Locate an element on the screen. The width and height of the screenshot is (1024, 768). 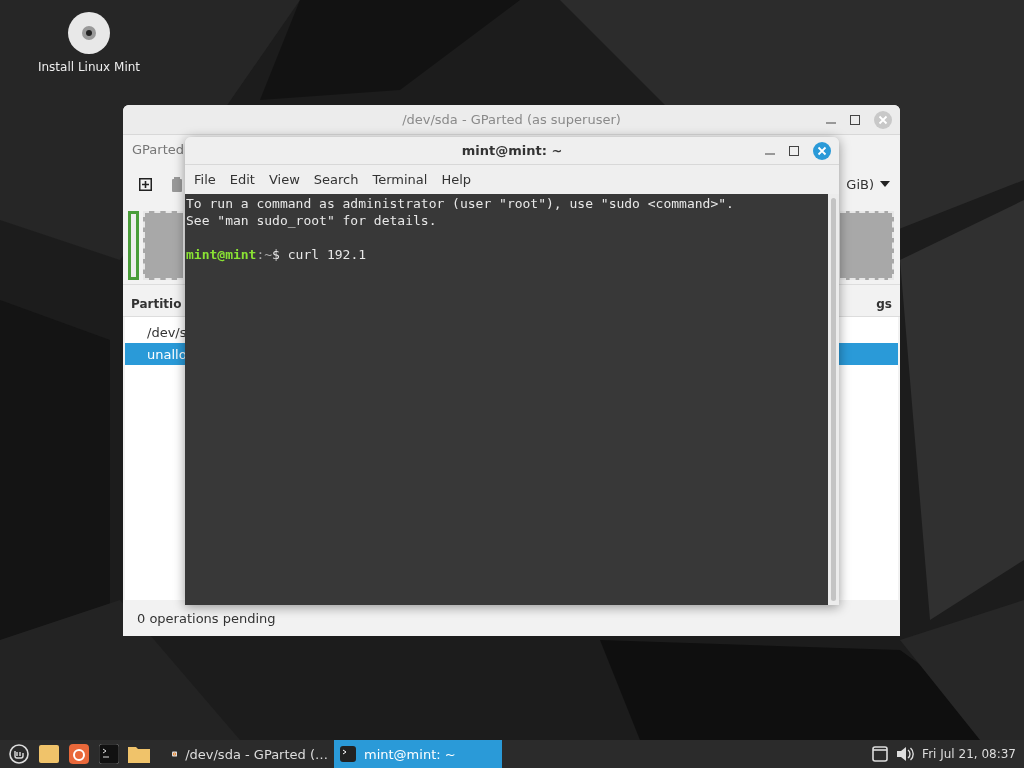
clock: Fri Jul 21, 08:37 is located at coordinates (969, 754).